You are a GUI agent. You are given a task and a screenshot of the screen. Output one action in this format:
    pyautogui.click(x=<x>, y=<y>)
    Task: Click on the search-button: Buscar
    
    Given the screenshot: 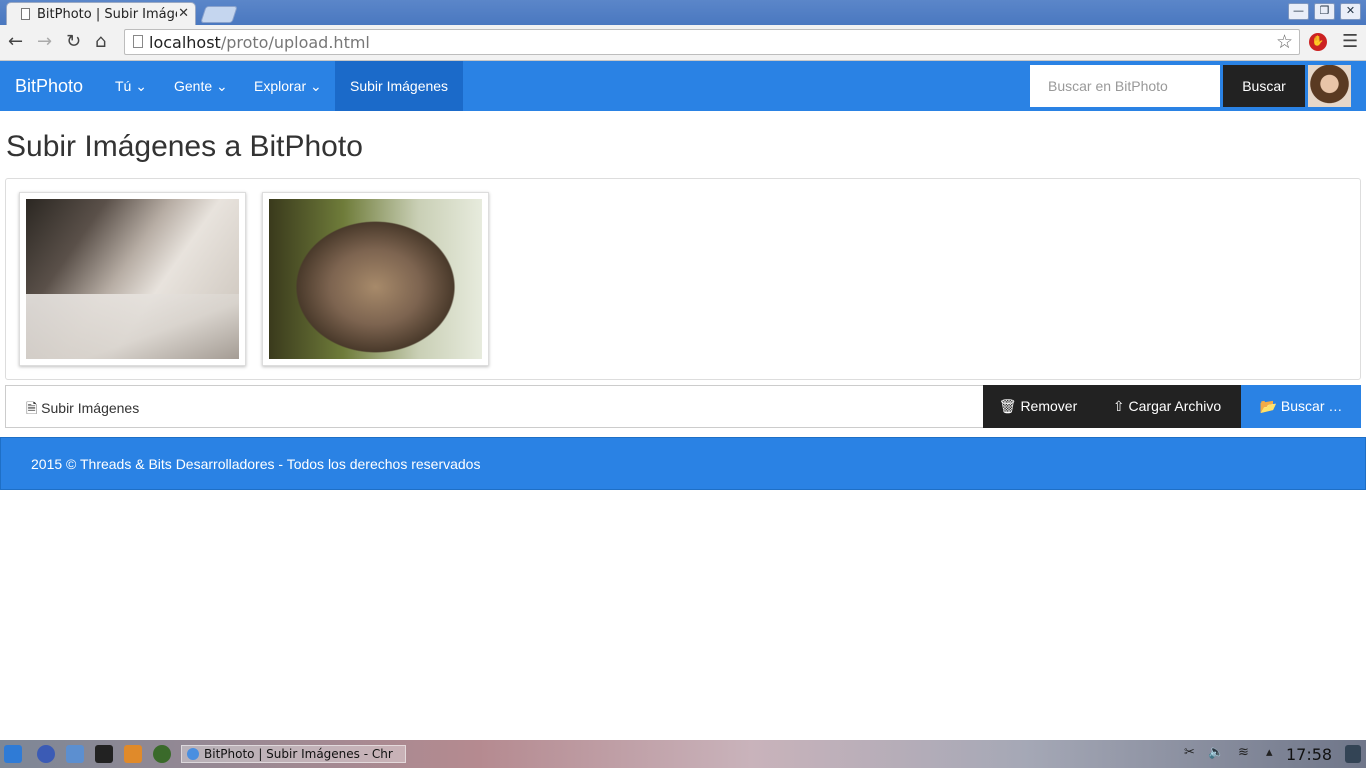 What is the action you would take?
    pyautogui.click(x=1264, y=86)
    